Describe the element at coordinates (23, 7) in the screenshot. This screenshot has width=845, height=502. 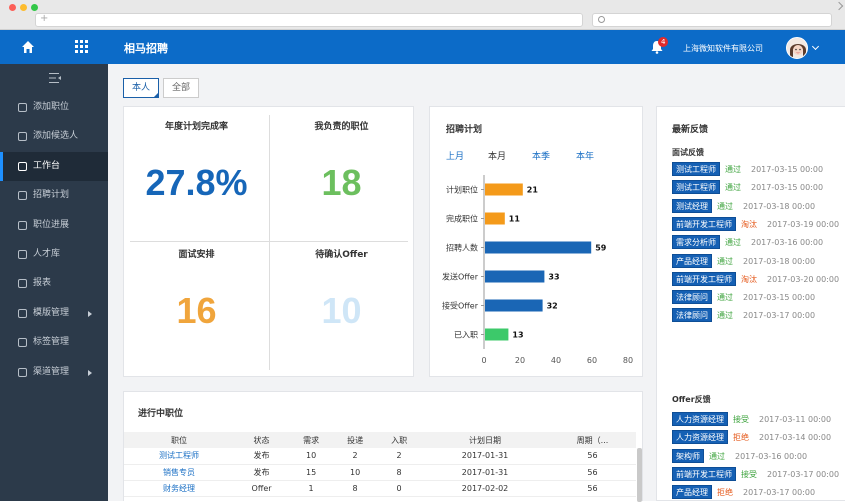
I see `minimize-window-icon` at that location.